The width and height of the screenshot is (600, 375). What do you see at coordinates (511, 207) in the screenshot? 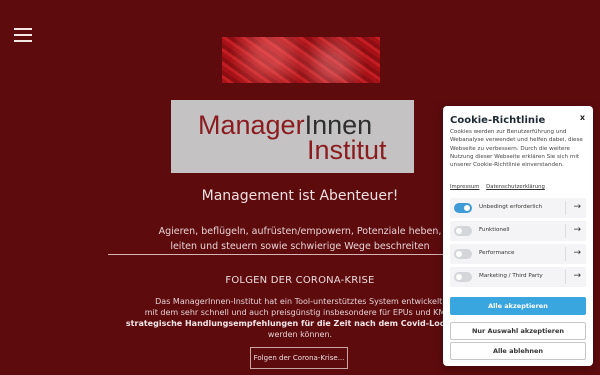
I see `category-label: Unbedingt erforderlich` at bounding box center [511, 207].